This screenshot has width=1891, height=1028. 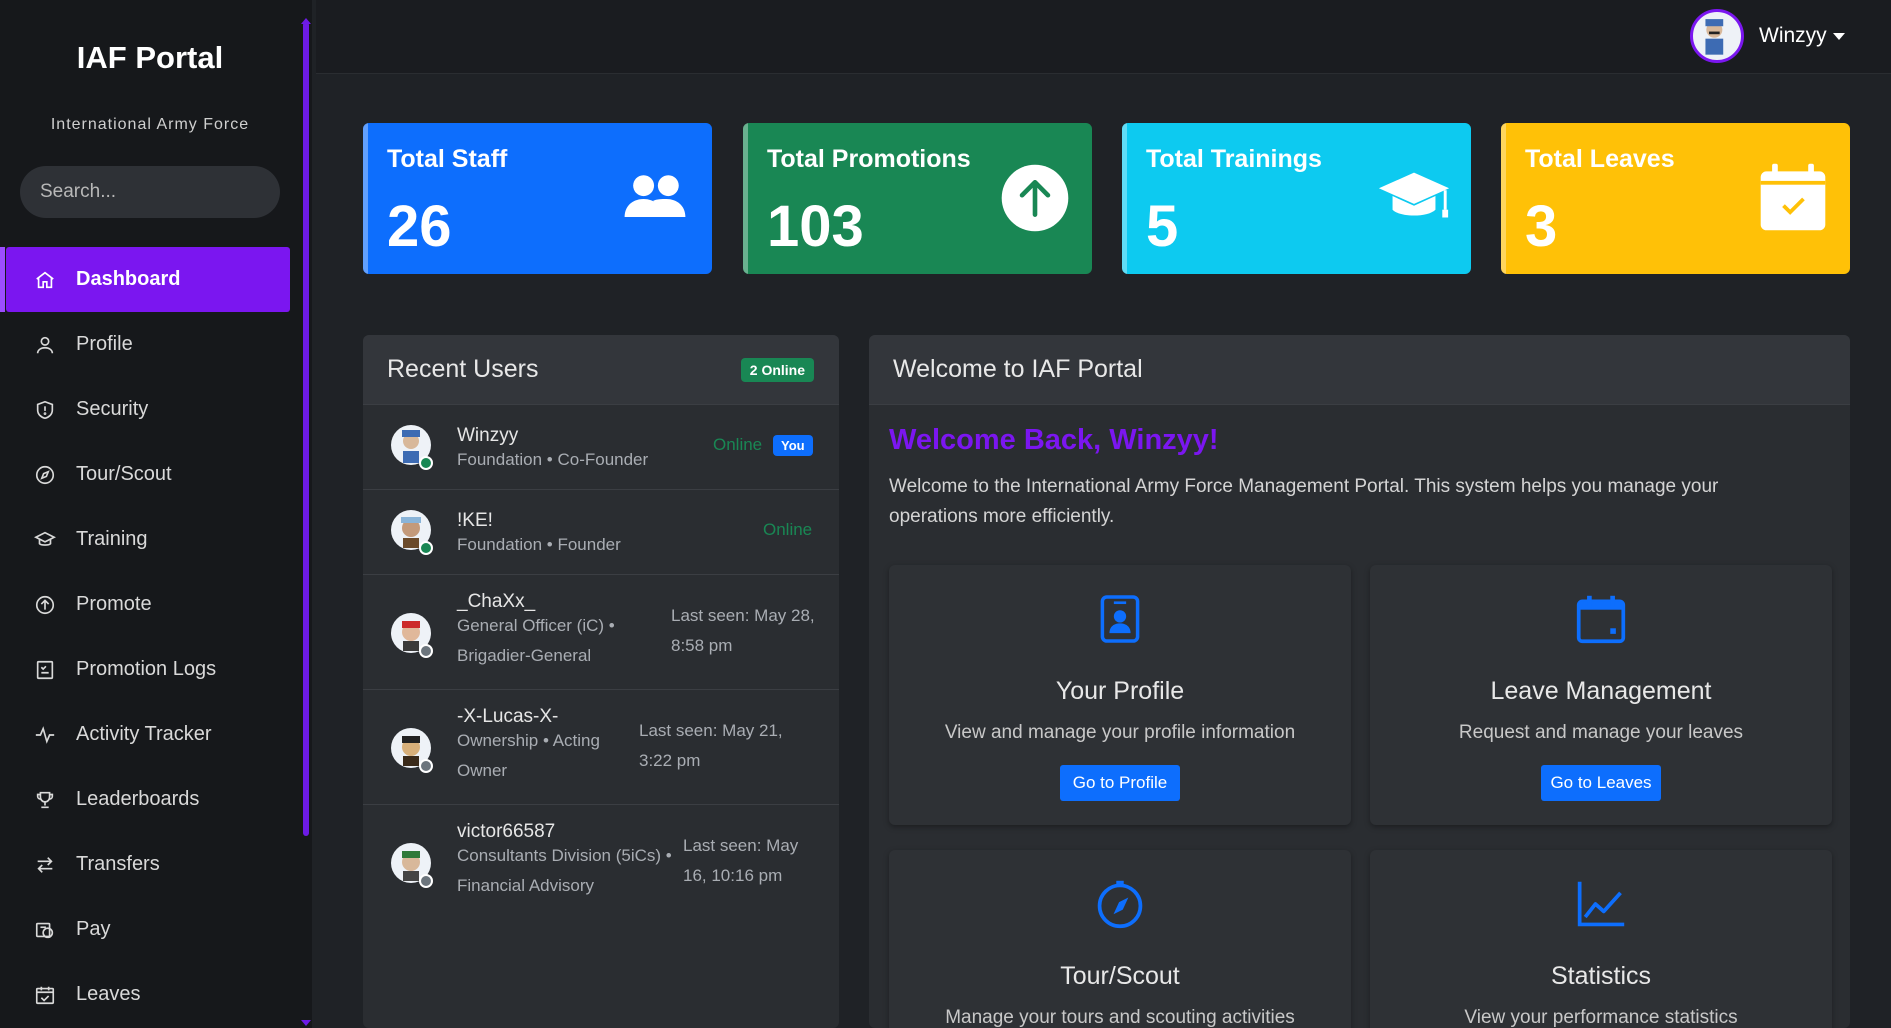 I want to click on user-row: !KE! Foundation • Founder Online, so click(x=601, y=532).